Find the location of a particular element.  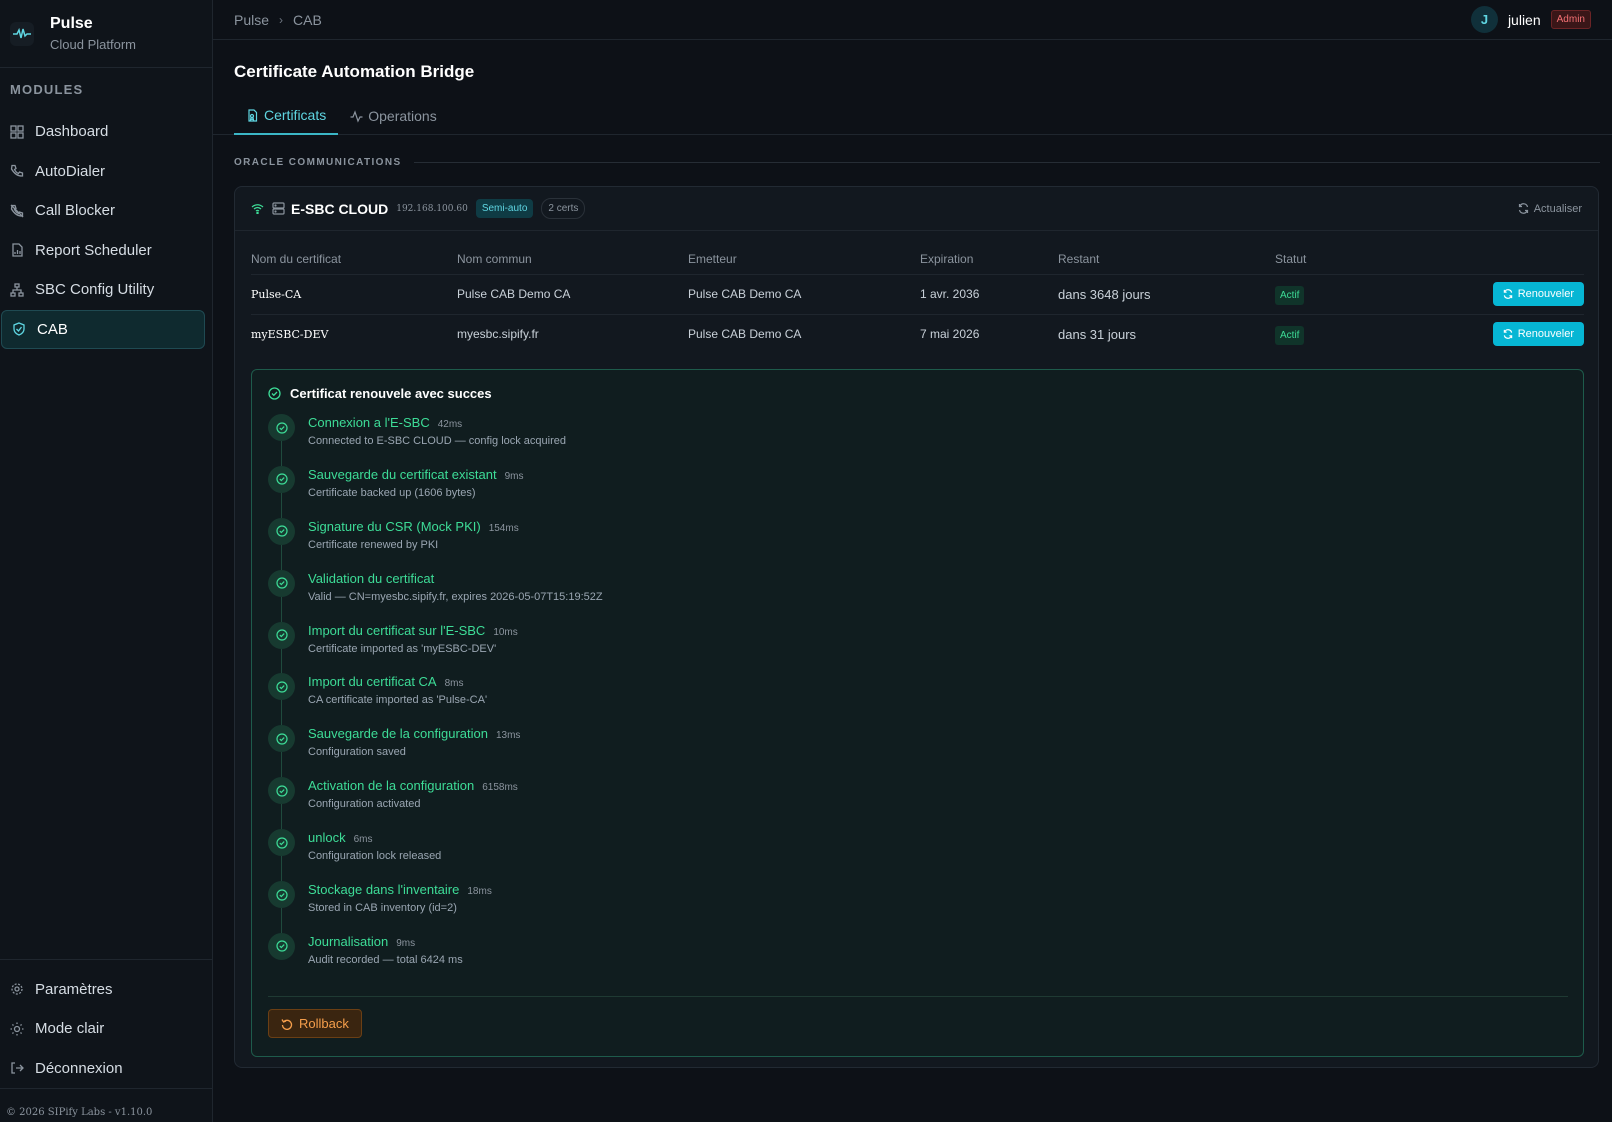

cert-status-cell: Actif is located at coordinates (1350, 294).